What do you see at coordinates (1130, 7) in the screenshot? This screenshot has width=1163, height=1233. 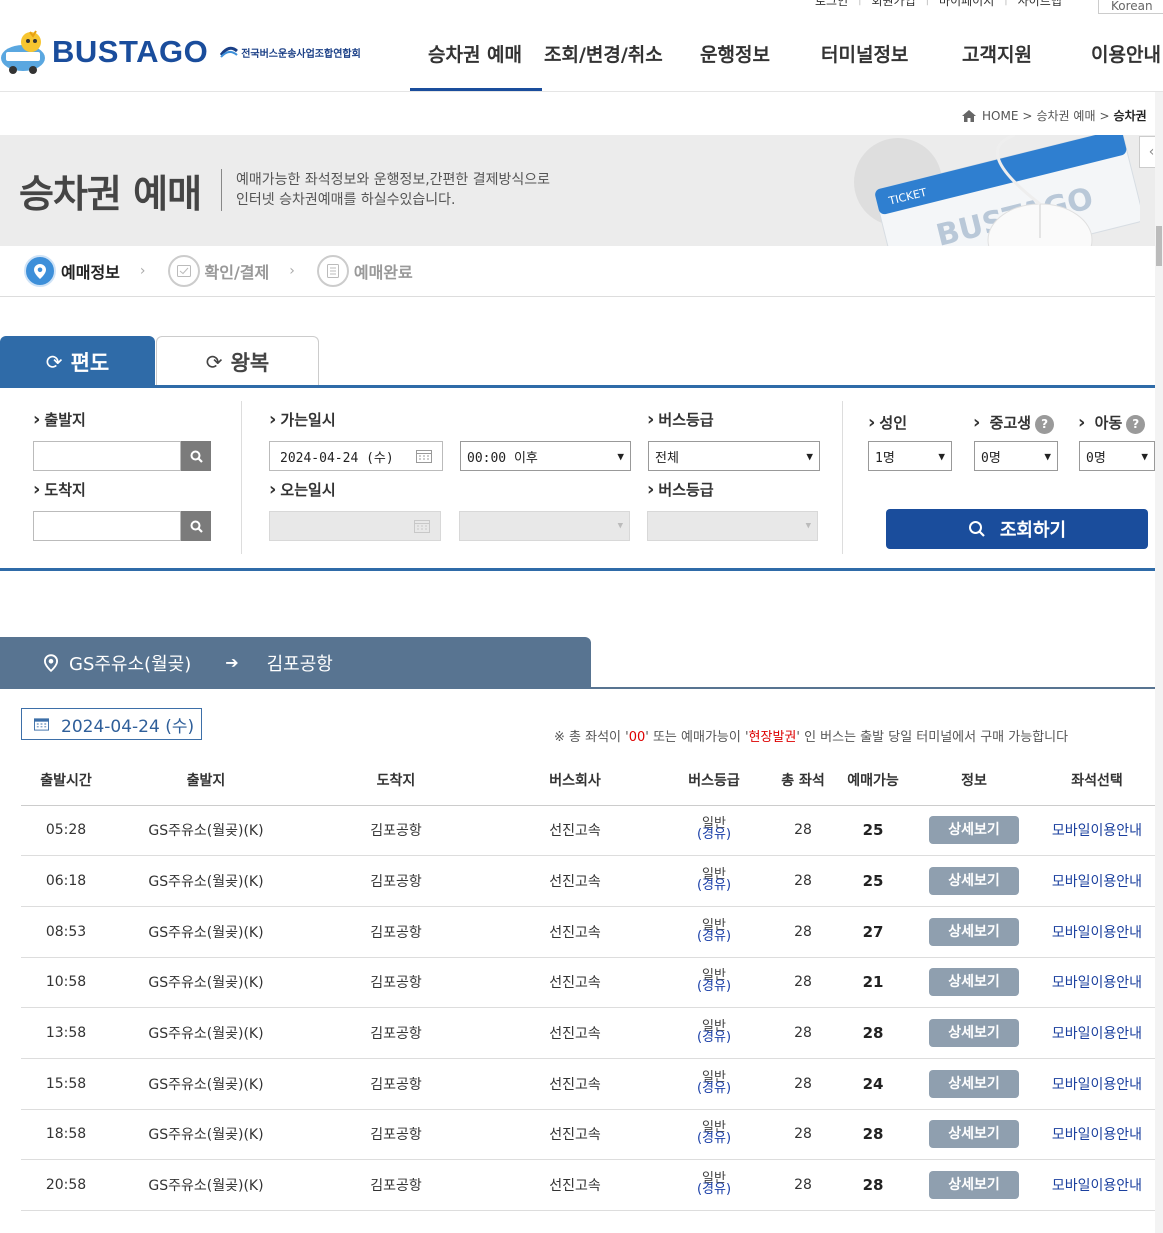 I see `language-select: Korean` at bounding box center [1130, 7].